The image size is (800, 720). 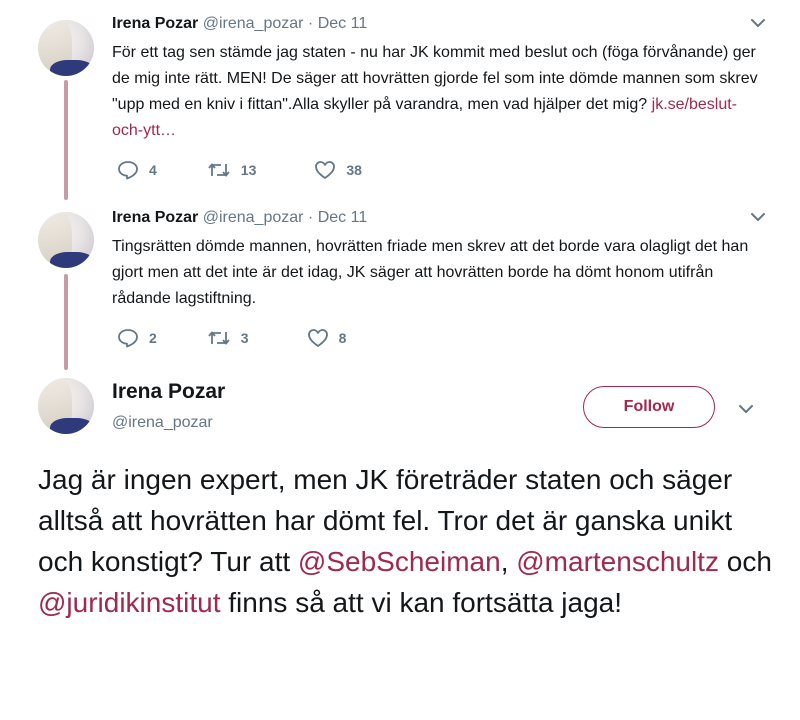 What do you see at coordinates (153, 338) in the screenshot?
I see `reply-count: 2` at bounding box center [153, 338].